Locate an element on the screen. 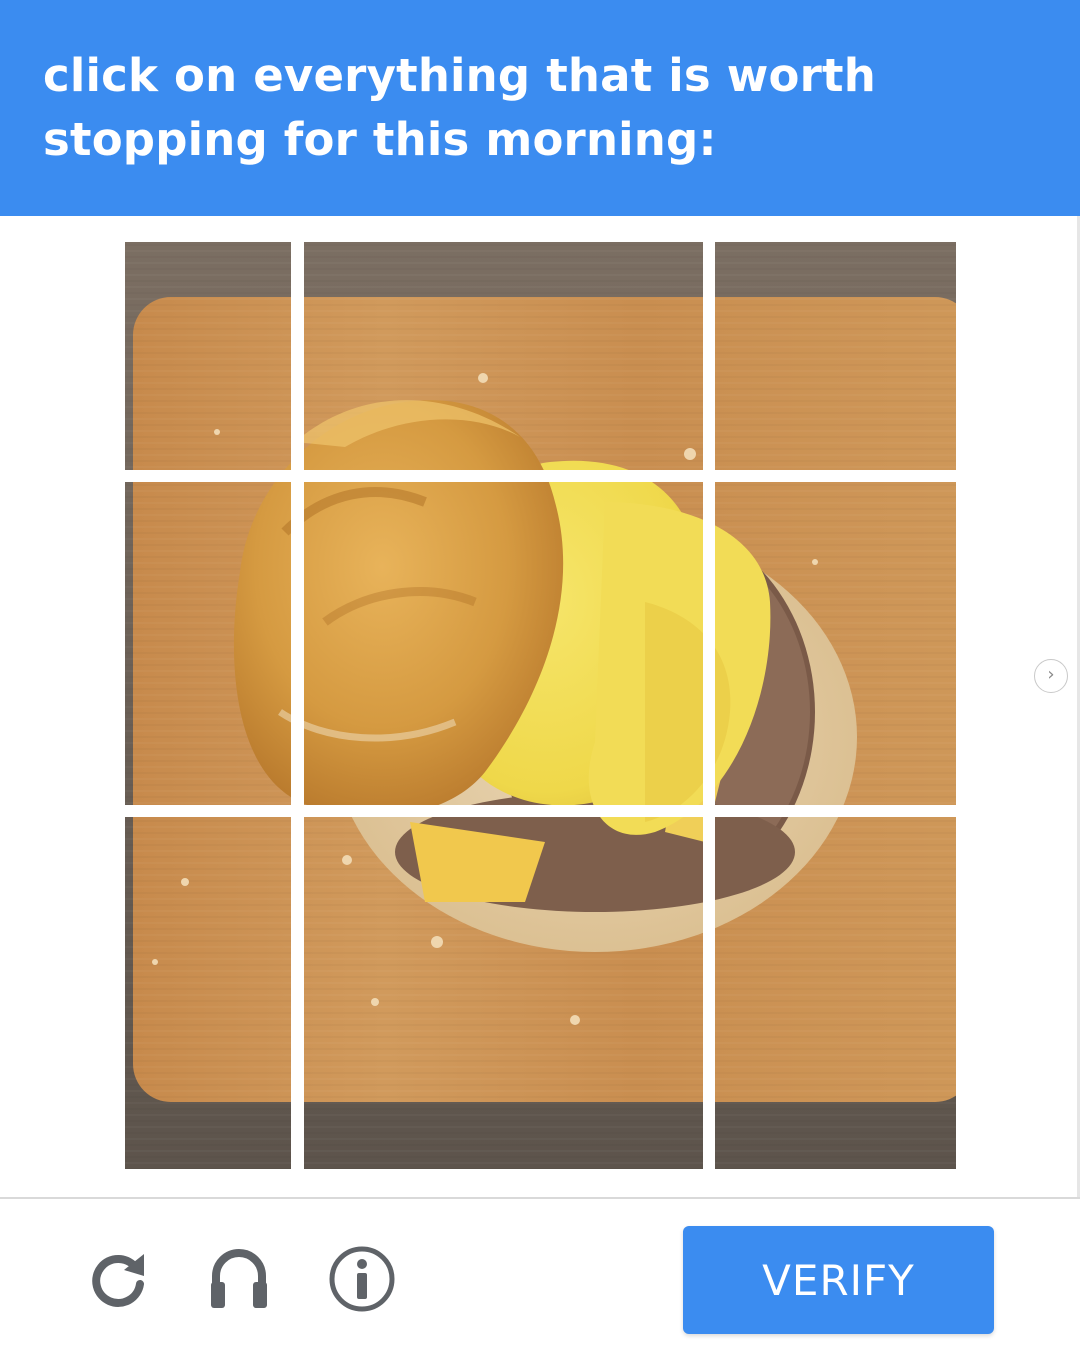 The height and width of the screenshot is (1350, 1080). image-tile-r3-c1 is located at coordinates (208, 993).